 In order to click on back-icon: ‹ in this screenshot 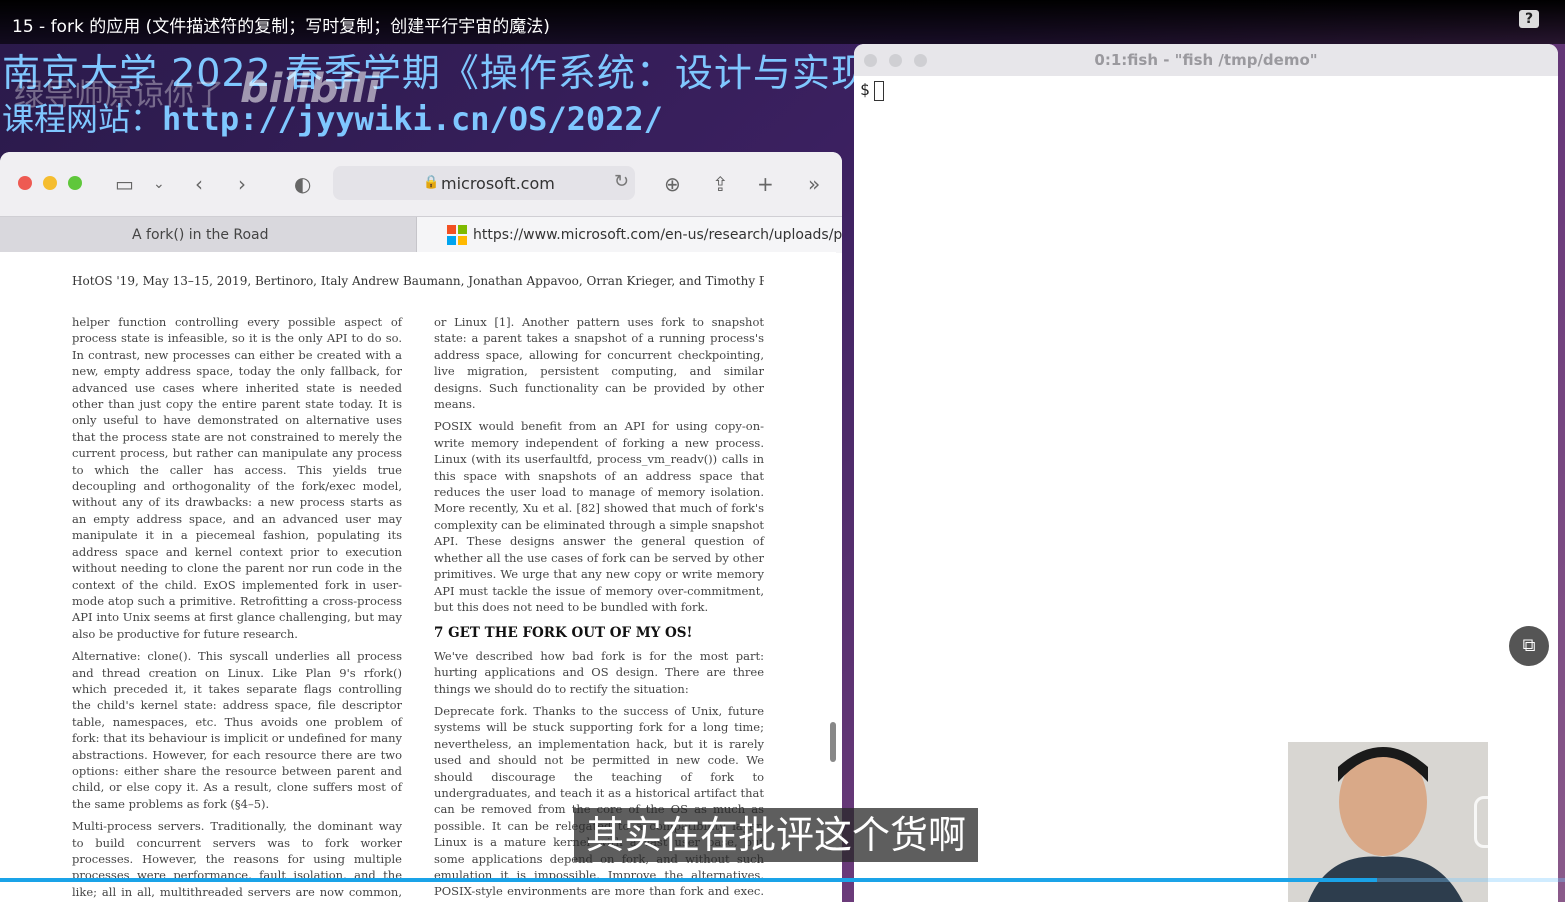, I will do `click(199, 184)`.